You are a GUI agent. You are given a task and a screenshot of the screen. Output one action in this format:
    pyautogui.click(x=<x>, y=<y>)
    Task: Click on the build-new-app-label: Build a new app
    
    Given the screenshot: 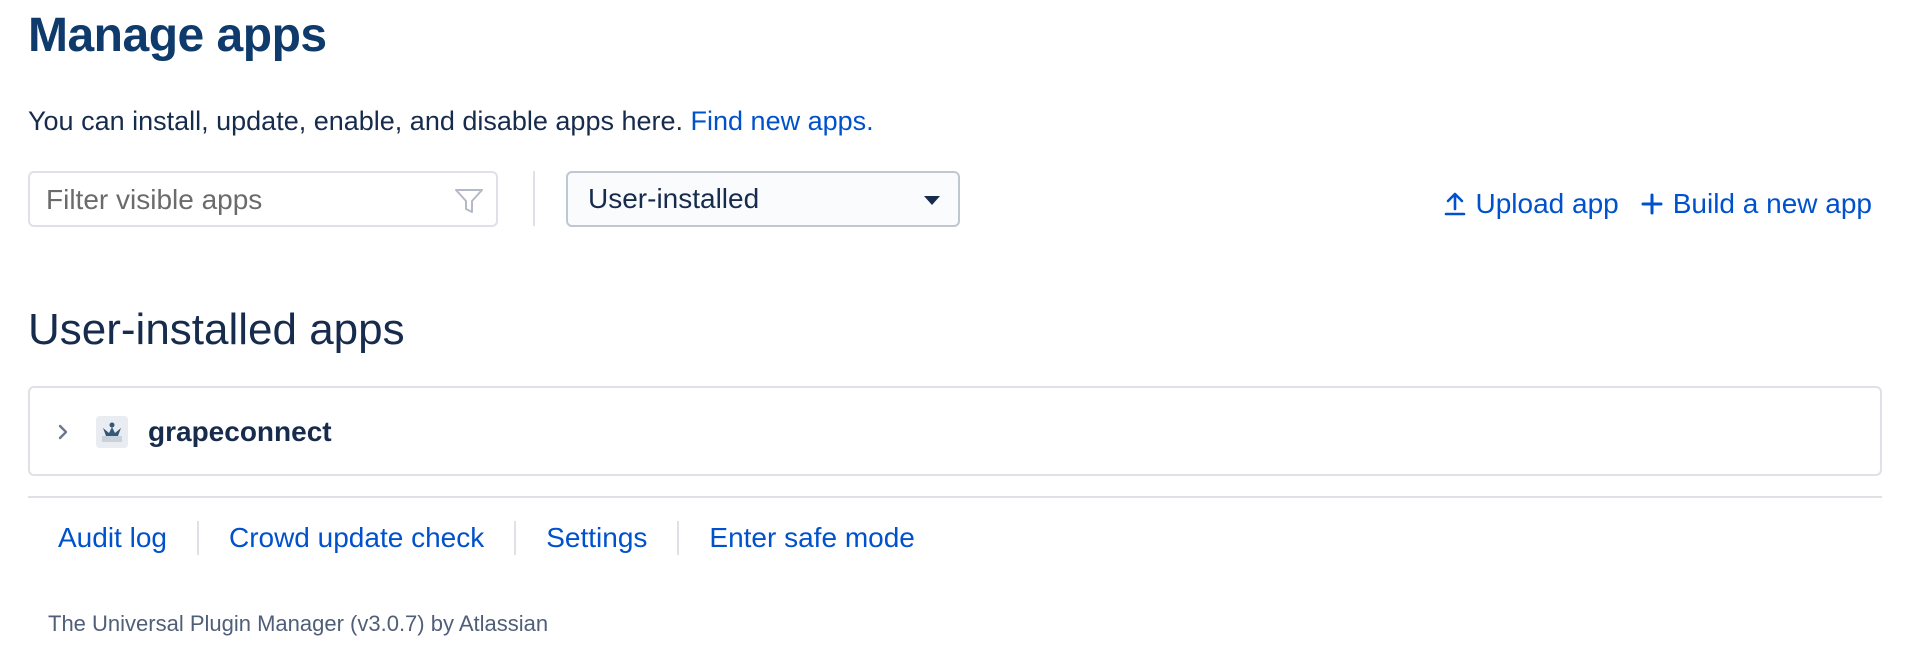 What is the action you would take?
    pyautogui.click(x=1772, y=203)
    